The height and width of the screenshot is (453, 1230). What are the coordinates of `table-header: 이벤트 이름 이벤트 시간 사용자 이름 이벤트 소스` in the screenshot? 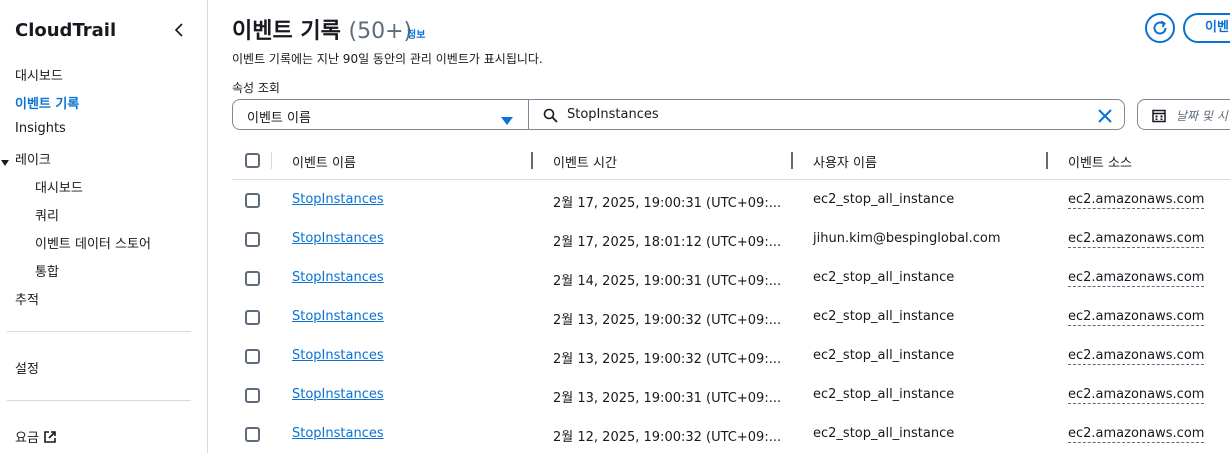 It's located at (731, 160).